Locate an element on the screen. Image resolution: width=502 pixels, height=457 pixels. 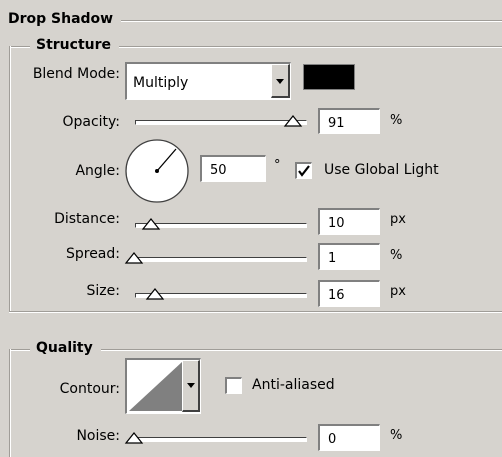
size-input: 16 is located at coordinates (349, 293).